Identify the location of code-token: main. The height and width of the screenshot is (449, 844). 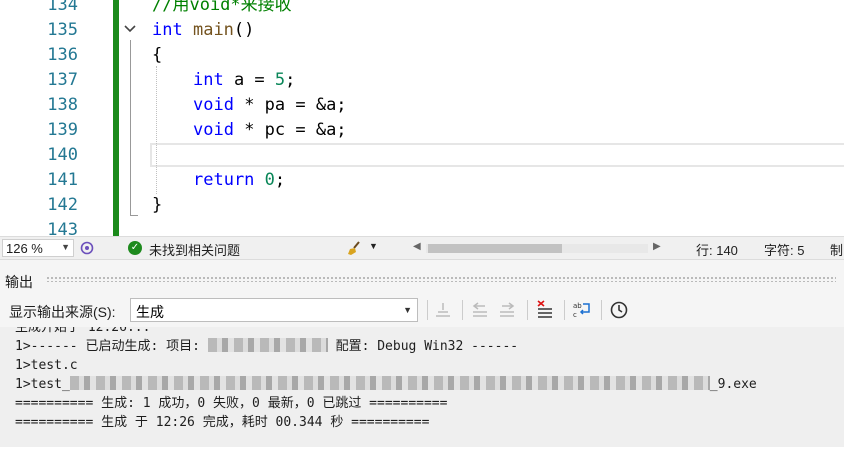
(213, 30).